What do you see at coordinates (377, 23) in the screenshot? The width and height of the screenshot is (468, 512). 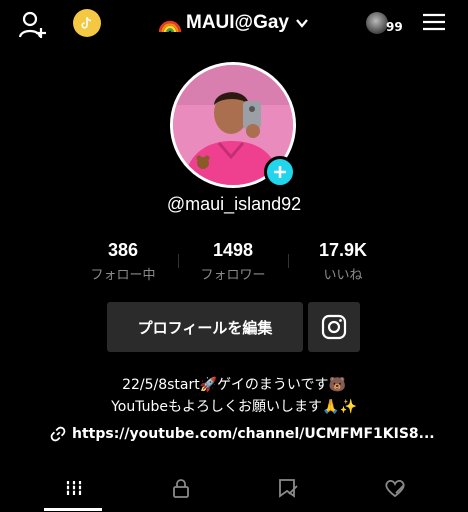 I see `profile-visitors-avatar` at bounding box center [377, 23].